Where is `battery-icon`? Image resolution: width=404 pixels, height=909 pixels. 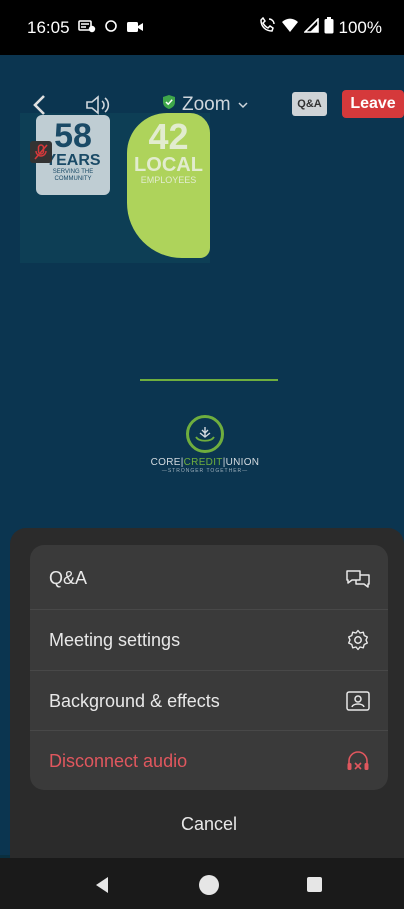
battery-icon is located at coordinates (329, 27).